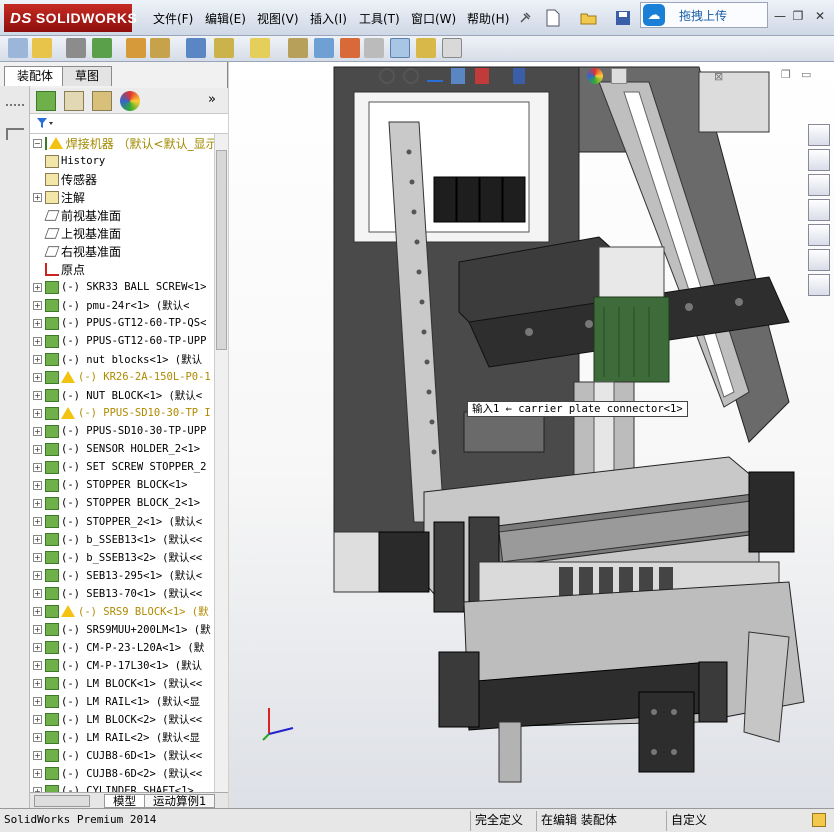 Image resolution: width=834 pixels, height=832 pixels. What do you see at coordinates (324, 48) in the screenshot?
I see `bill-of-materials-icon` at bounding box center [324, 48].